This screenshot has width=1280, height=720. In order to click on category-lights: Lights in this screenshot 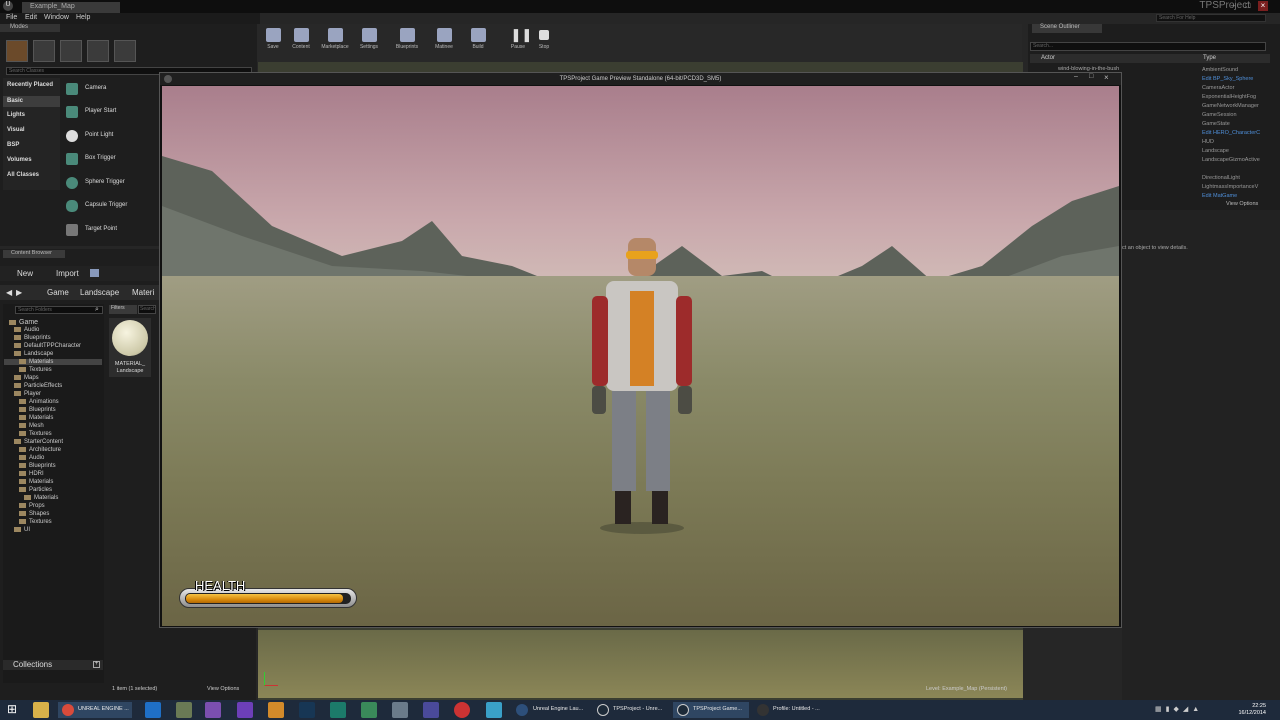, I will do `click(16, 115)`.